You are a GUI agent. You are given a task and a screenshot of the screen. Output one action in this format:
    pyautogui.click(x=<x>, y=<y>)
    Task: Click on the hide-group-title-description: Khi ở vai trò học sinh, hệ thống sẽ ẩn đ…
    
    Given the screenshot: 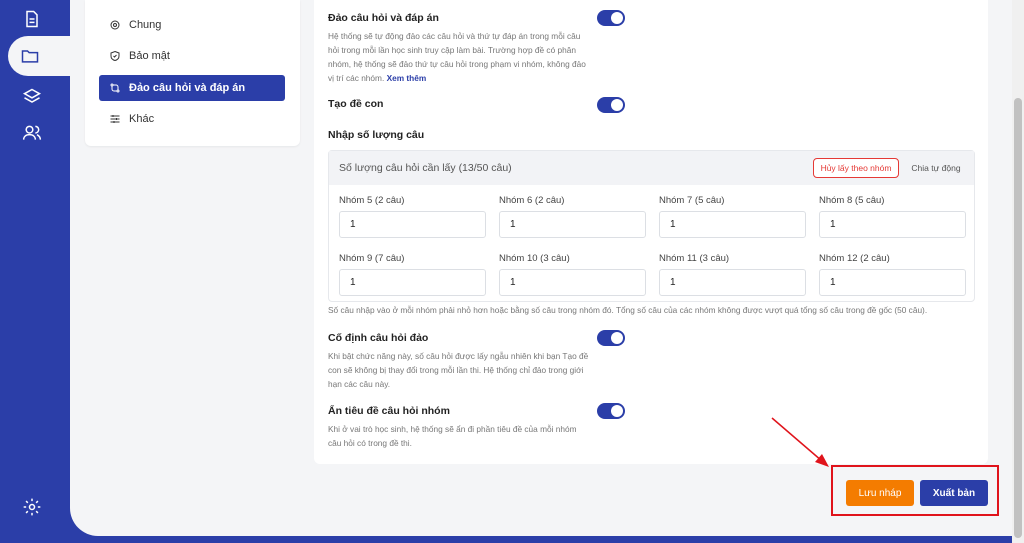 What is the action you would take?
    pyautogui.click(x=452, y=436)
    